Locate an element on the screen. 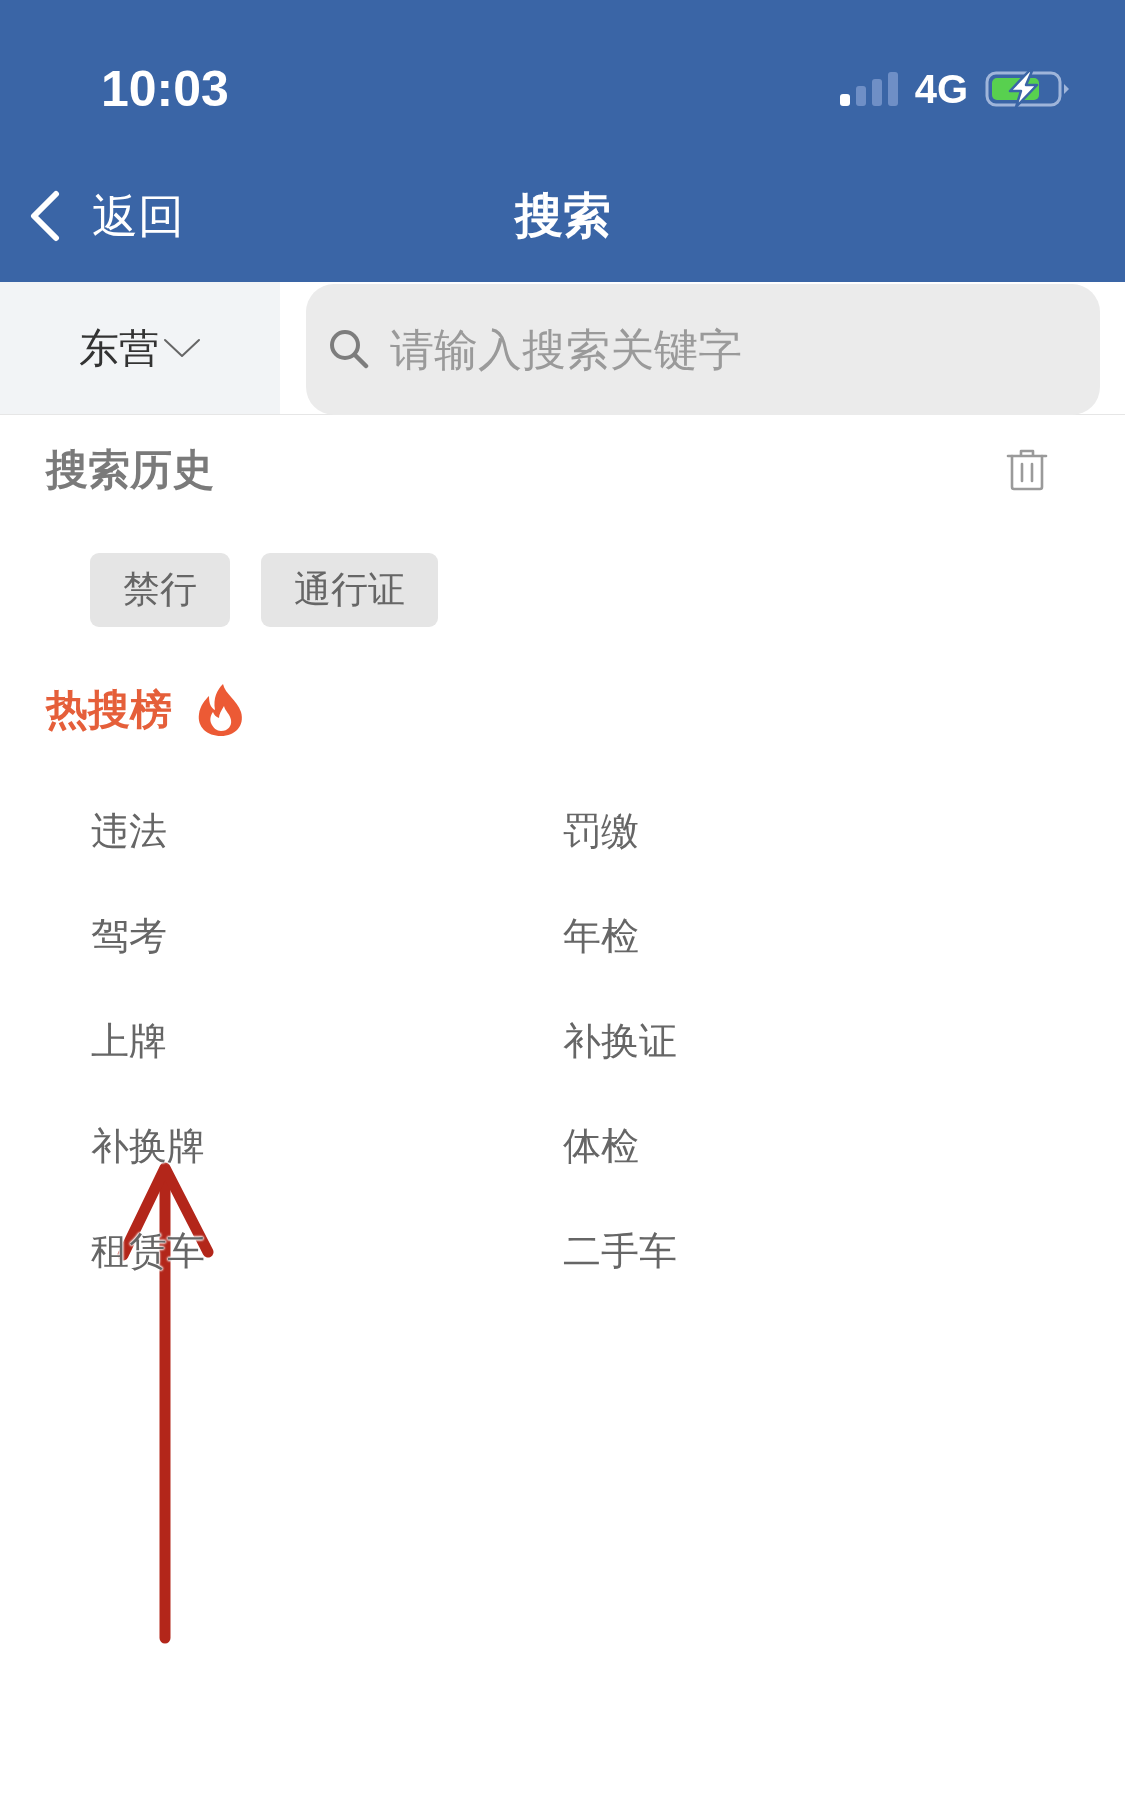 Image resolution: width=1125 pixels, height=1809 pixels. network-label: 4G is located at coordinates (941, 89).